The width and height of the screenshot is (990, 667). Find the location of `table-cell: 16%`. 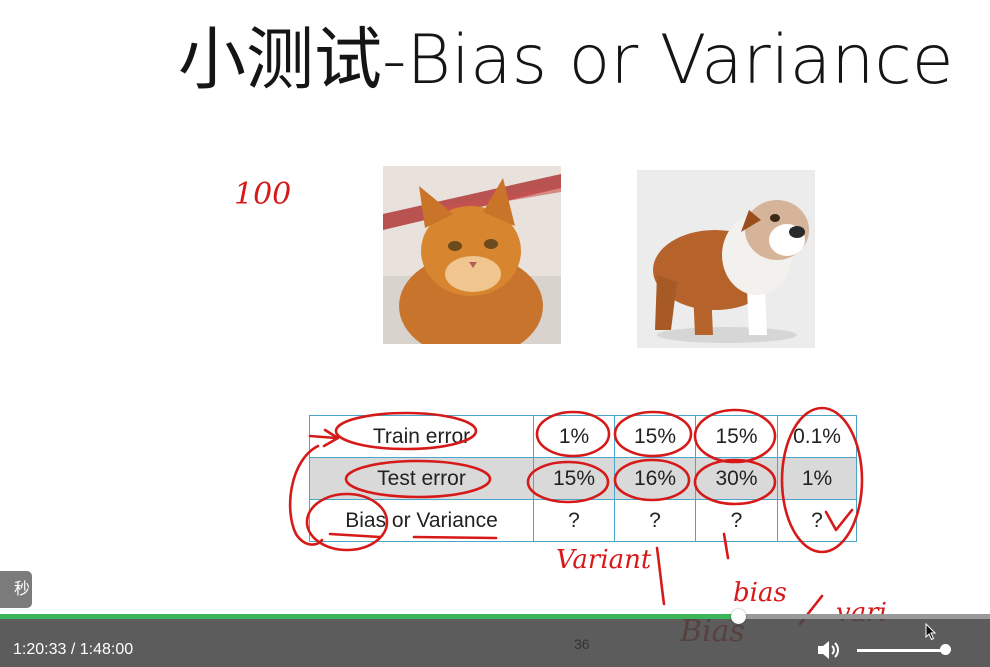

table-cell: 16% is located at coordinates (655, 478).